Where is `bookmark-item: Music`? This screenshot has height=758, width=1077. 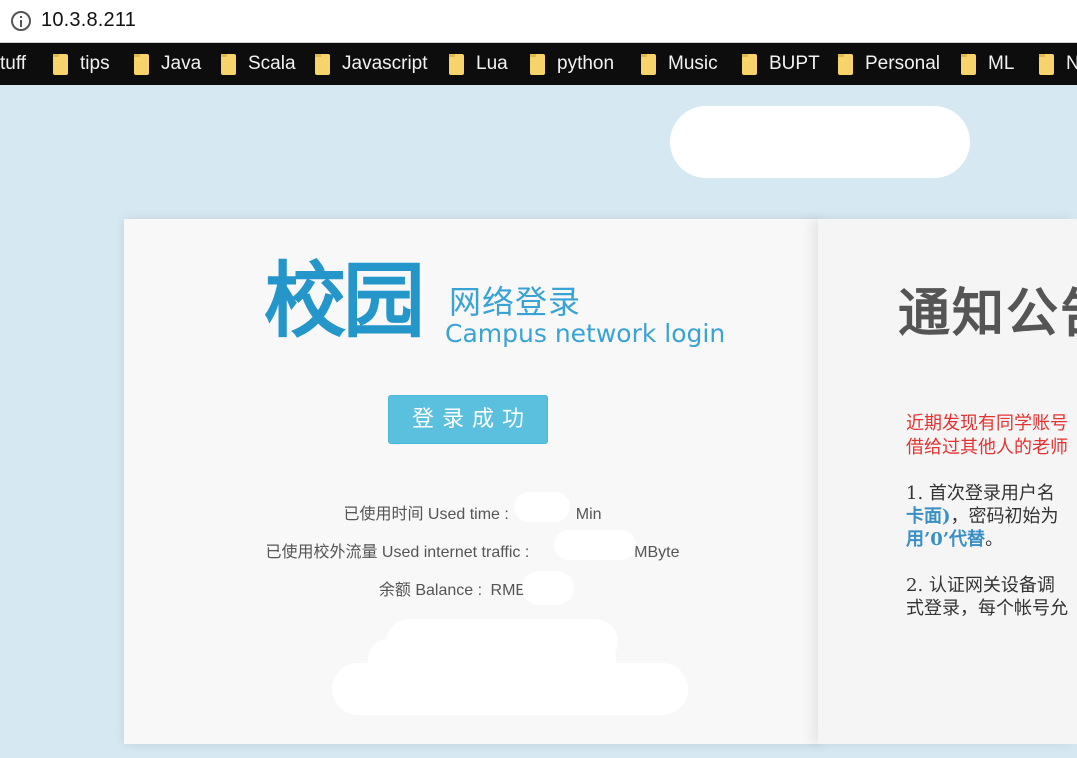 bookmark-item: Music is located at coordinates (679, 64).